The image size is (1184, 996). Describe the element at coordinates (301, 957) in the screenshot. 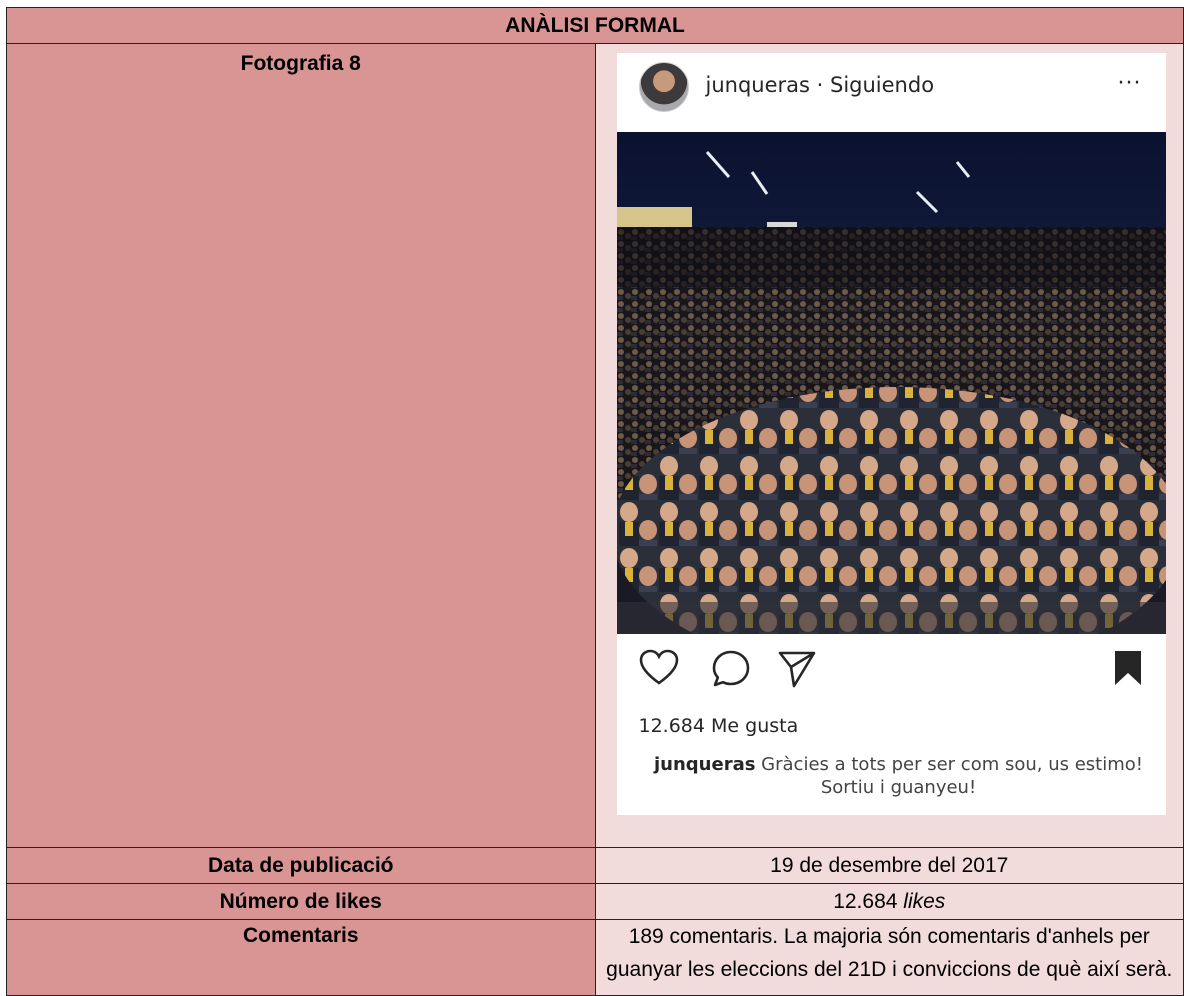

I see `comments-label: Comentaris` at that location.